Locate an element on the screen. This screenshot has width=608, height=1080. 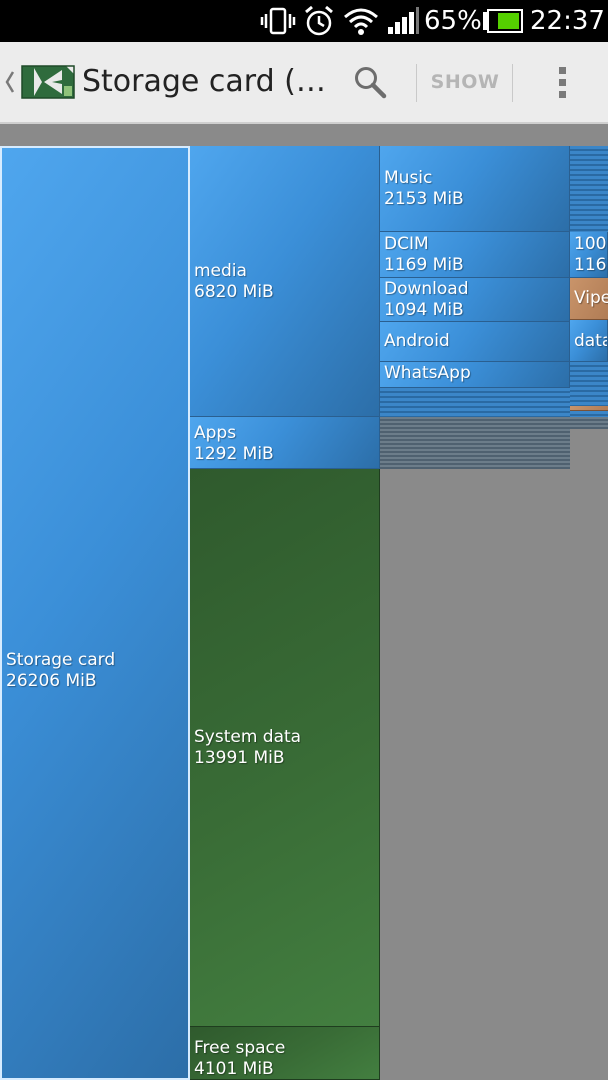
tile-100m: 100M 1163 is located at coordinates (589, 255).